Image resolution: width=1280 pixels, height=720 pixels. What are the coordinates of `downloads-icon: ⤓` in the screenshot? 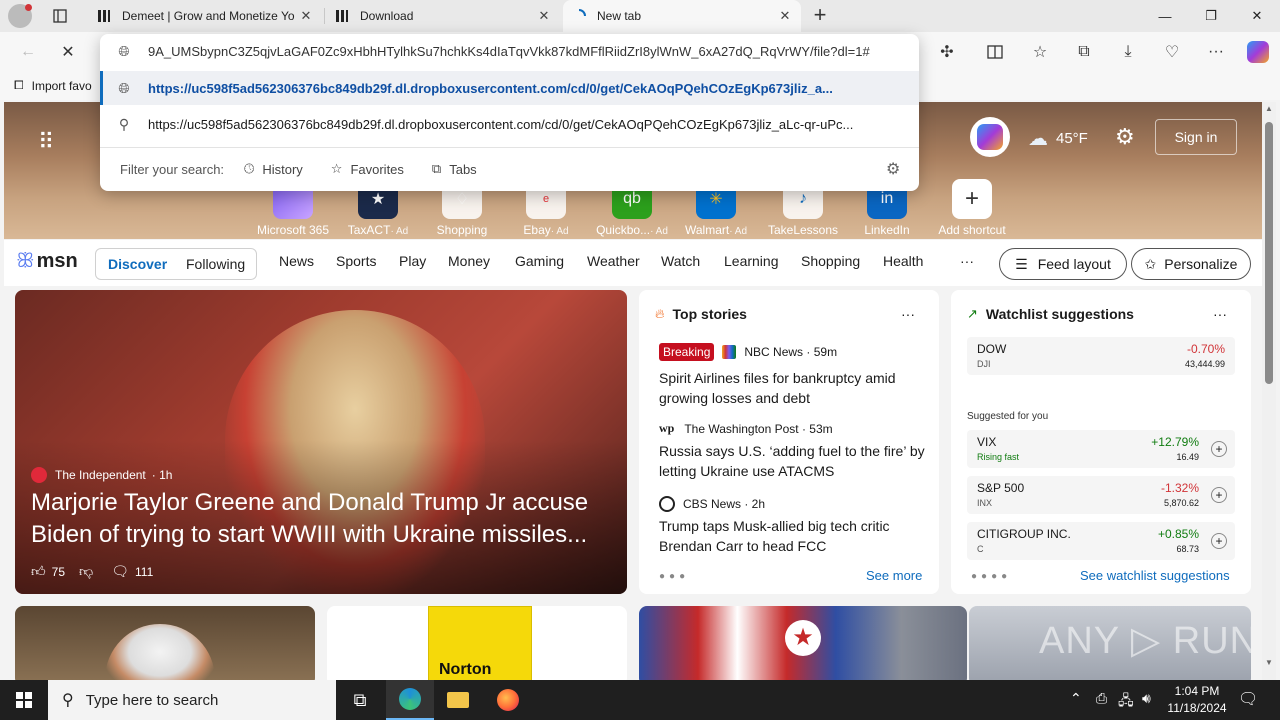 It's located at (1128, 52).